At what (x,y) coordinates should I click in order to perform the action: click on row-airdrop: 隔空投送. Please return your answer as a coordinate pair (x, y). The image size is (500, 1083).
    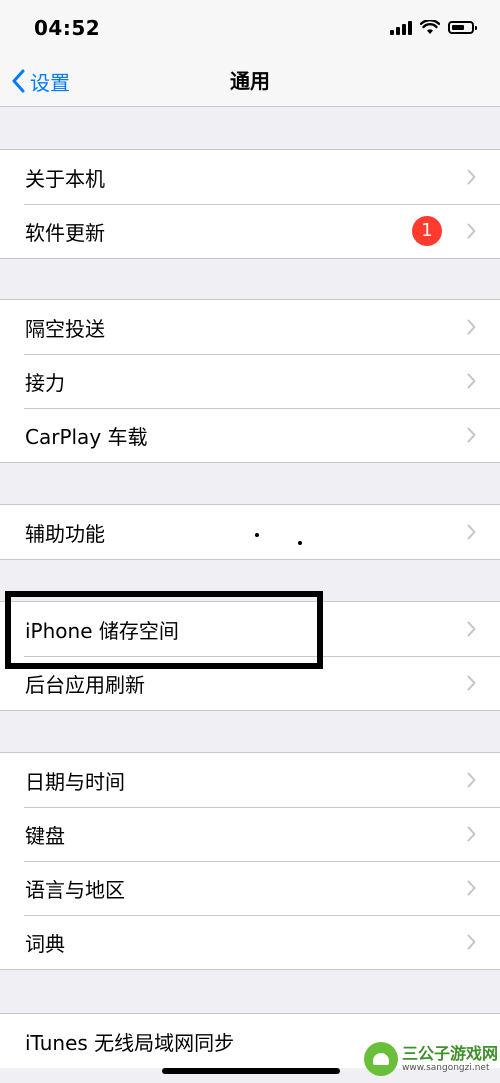
    Looking at the image, I should click on (250, 327).